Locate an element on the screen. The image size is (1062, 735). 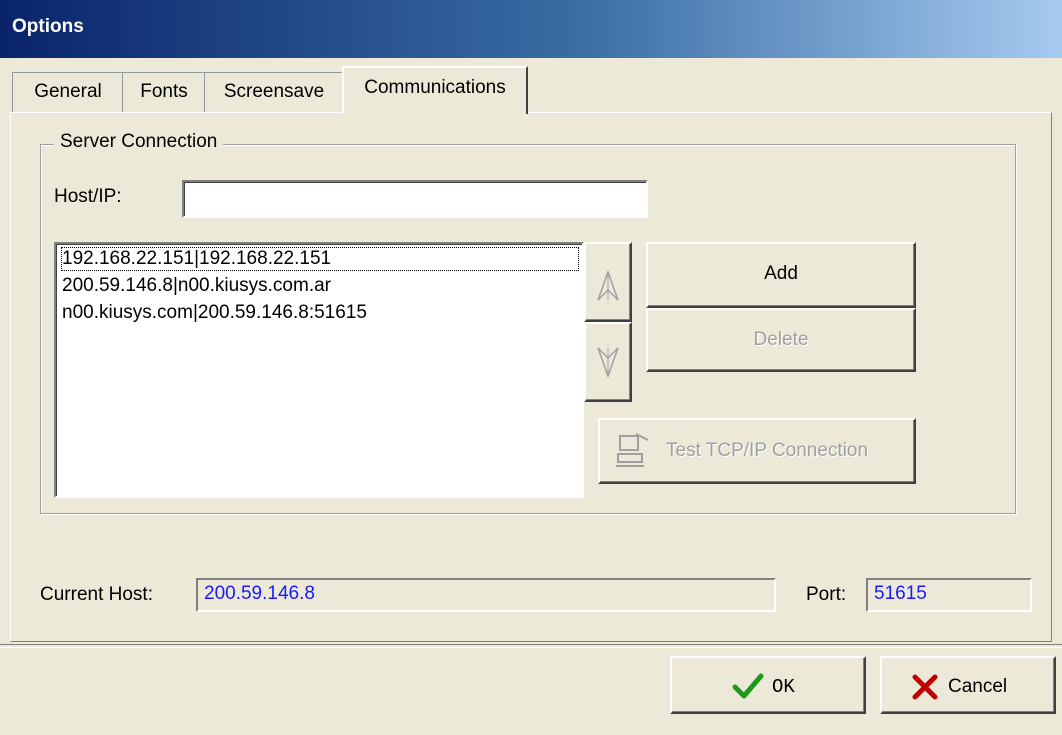
tab-general: General is located at coordinates (68, 92).